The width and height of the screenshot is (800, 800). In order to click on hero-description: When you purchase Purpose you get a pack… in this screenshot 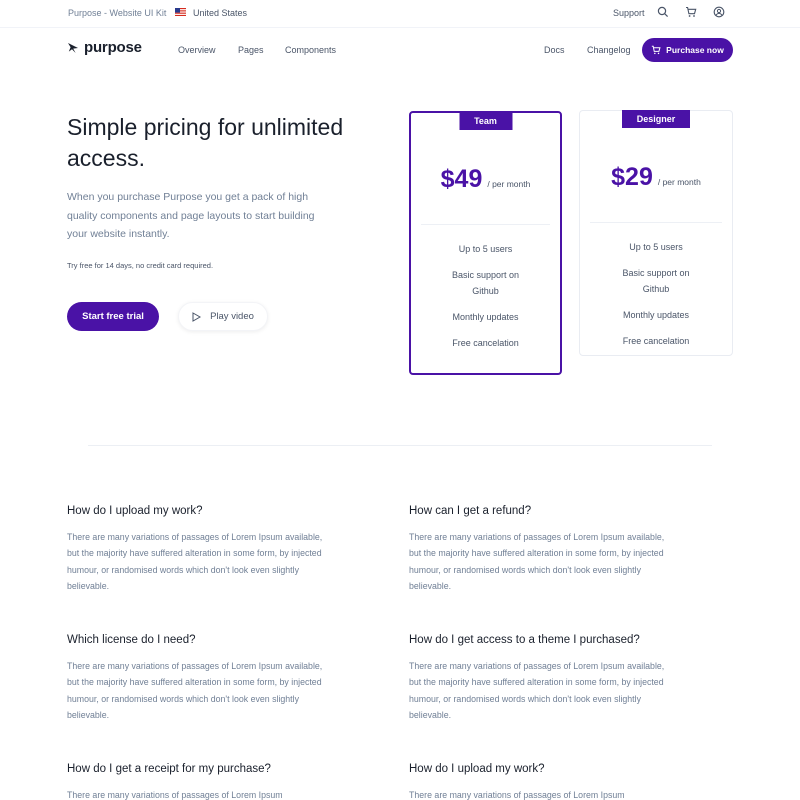, I will do `click(191, 215)`.